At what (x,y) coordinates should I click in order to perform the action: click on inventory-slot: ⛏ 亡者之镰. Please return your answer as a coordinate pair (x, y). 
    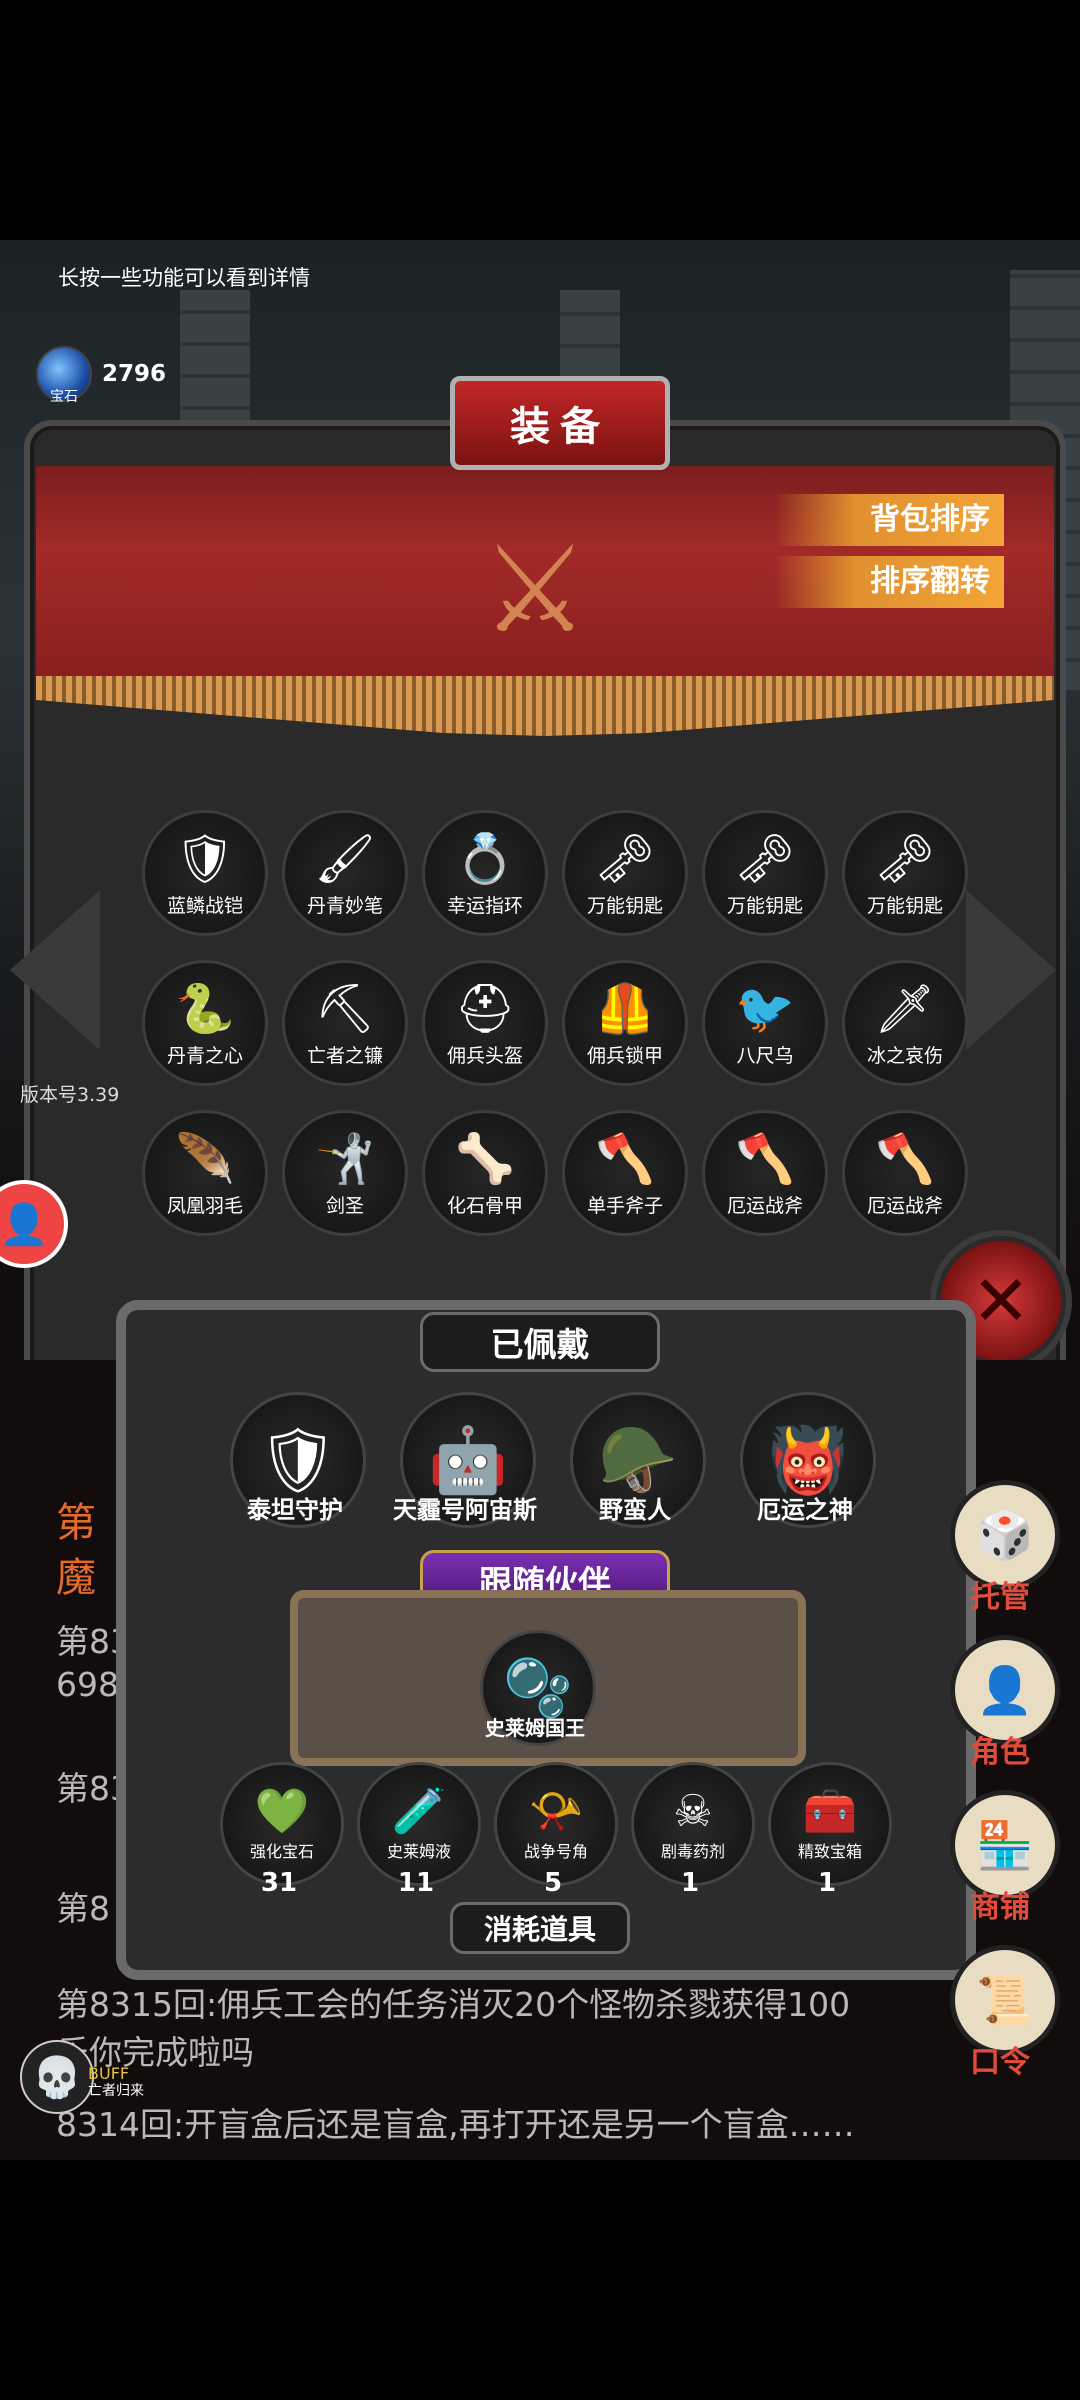
    Looking at the image, I should click on (345, 1023).